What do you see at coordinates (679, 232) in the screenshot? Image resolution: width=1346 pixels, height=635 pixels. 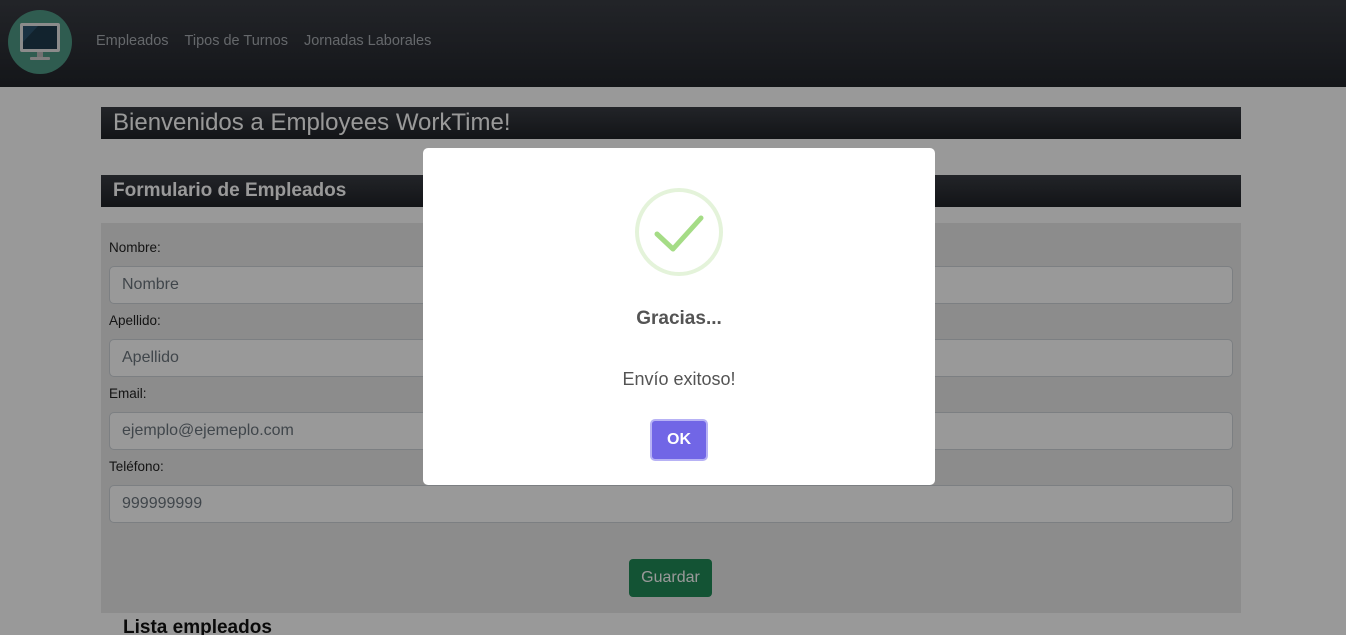 I see `success-check-icon` at bounding box center [679, 232].